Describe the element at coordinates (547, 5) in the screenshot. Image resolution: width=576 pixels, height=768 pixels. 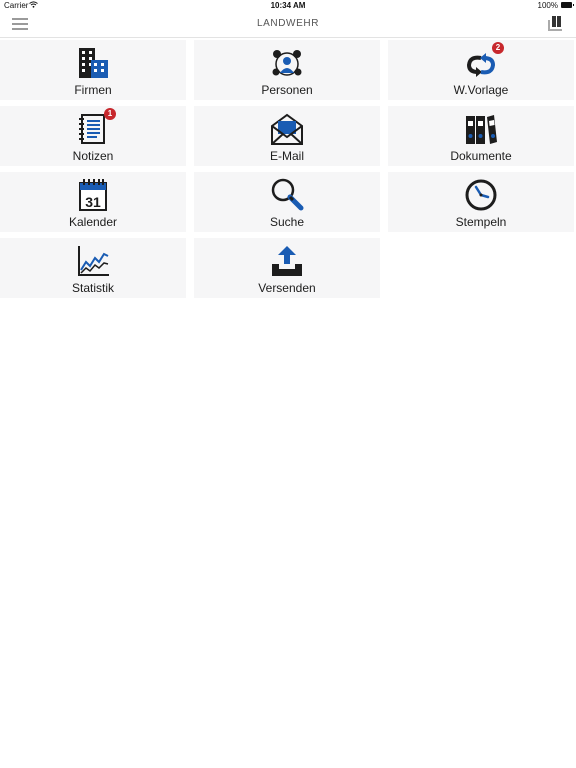
I see `battery-percentage: 100%` at that location.